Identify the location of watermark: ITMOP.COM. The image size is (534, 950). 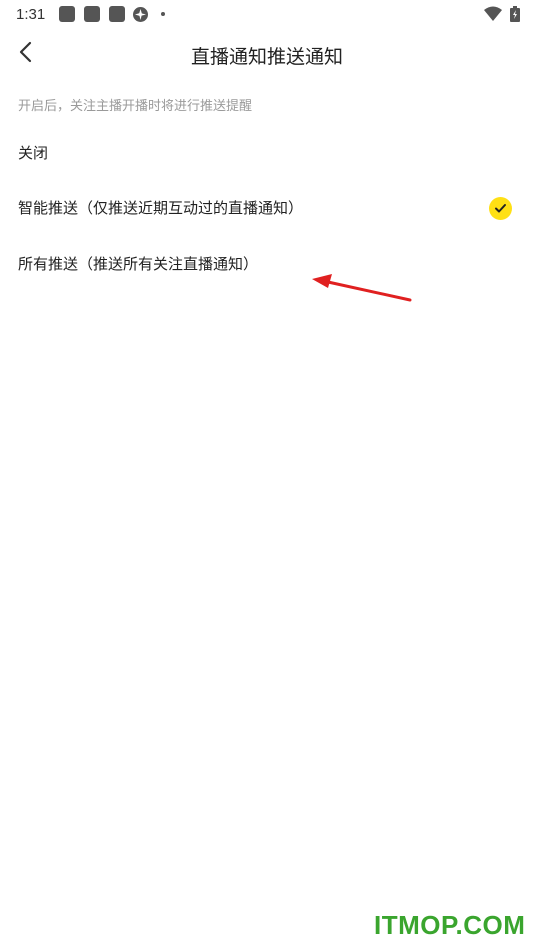
(450, 925).